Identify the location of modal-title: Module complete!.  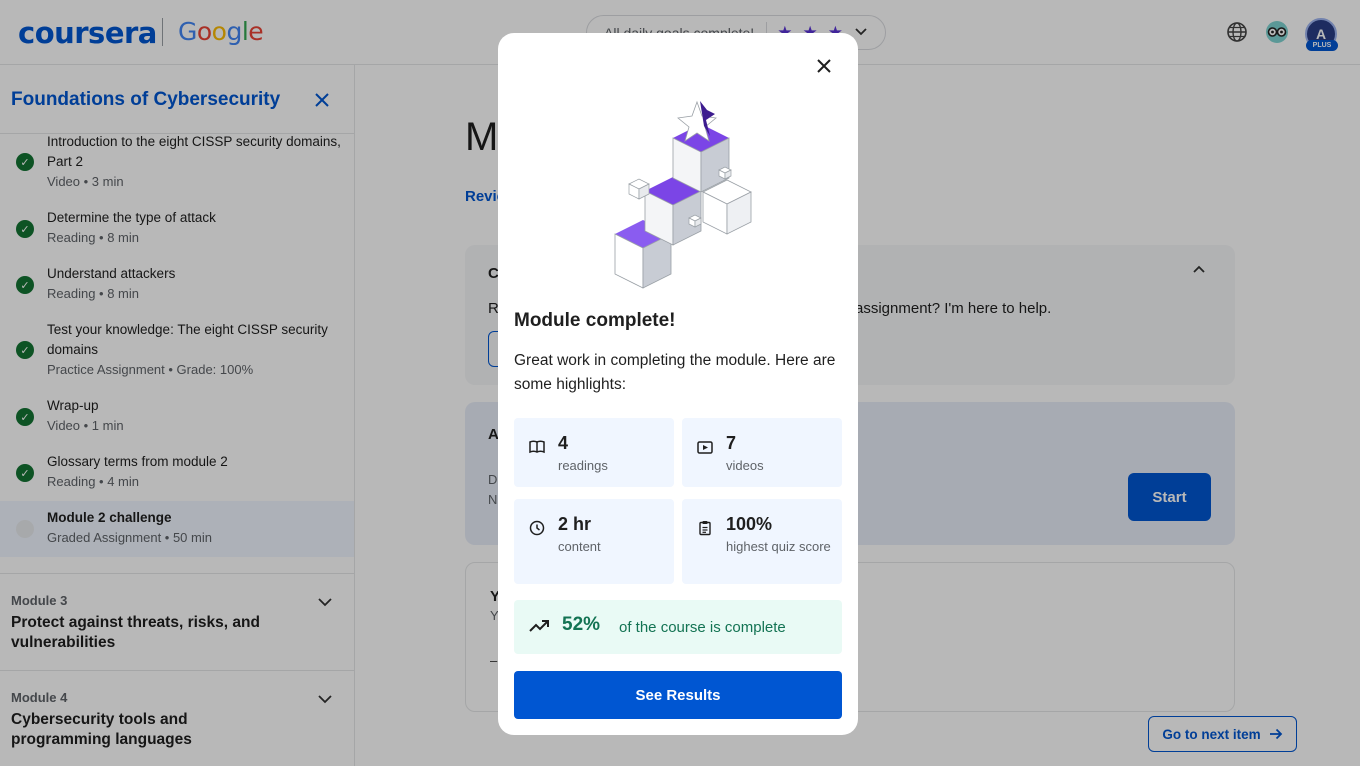
(595, 320).